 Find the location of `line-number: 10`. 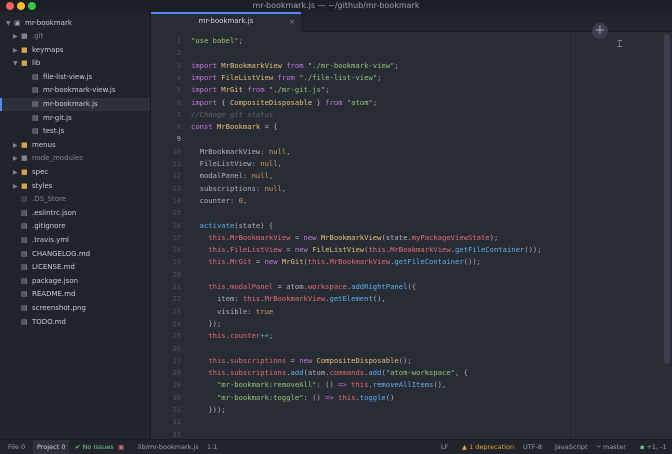

line-number: 10 is located at coordinates (176, 151).